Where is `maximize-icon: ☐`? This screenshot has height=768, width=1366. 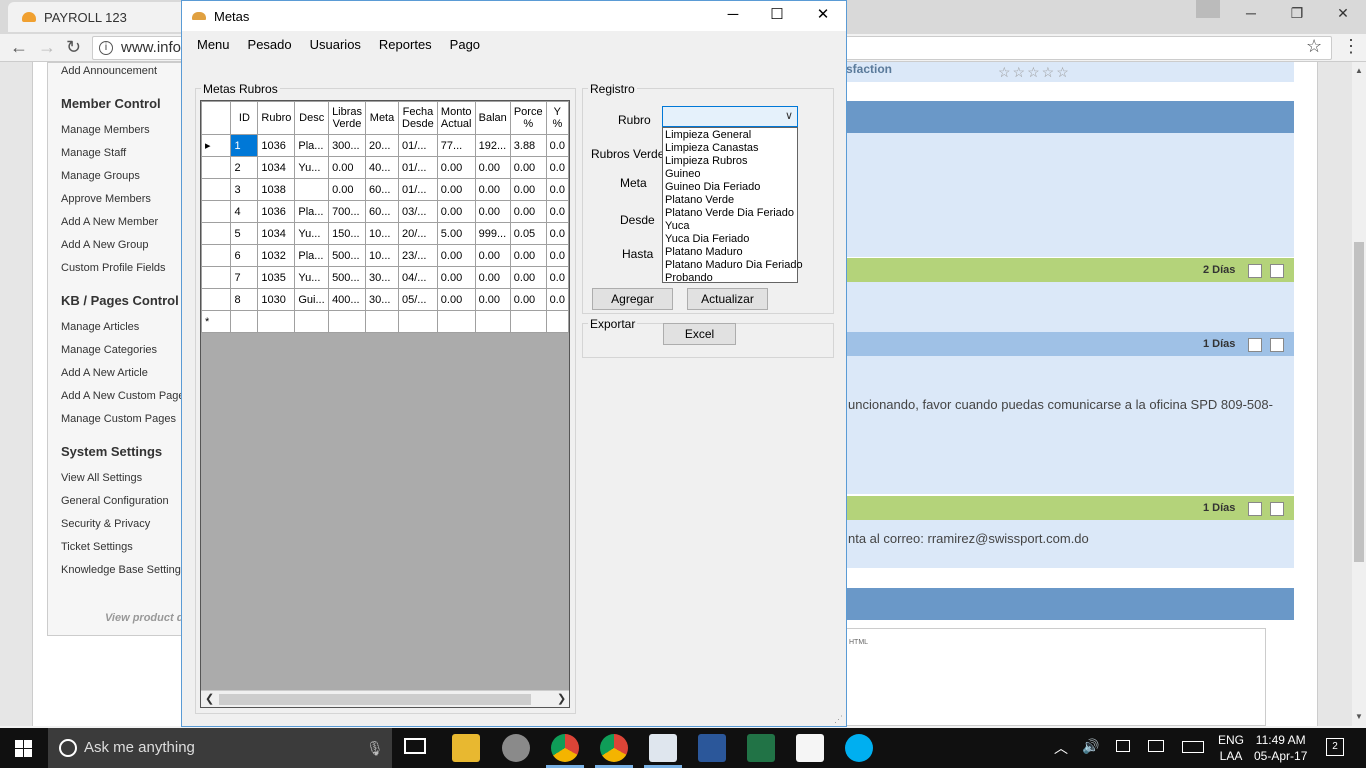
maximize-icon: ☐ is located at coordinates (777, 16).